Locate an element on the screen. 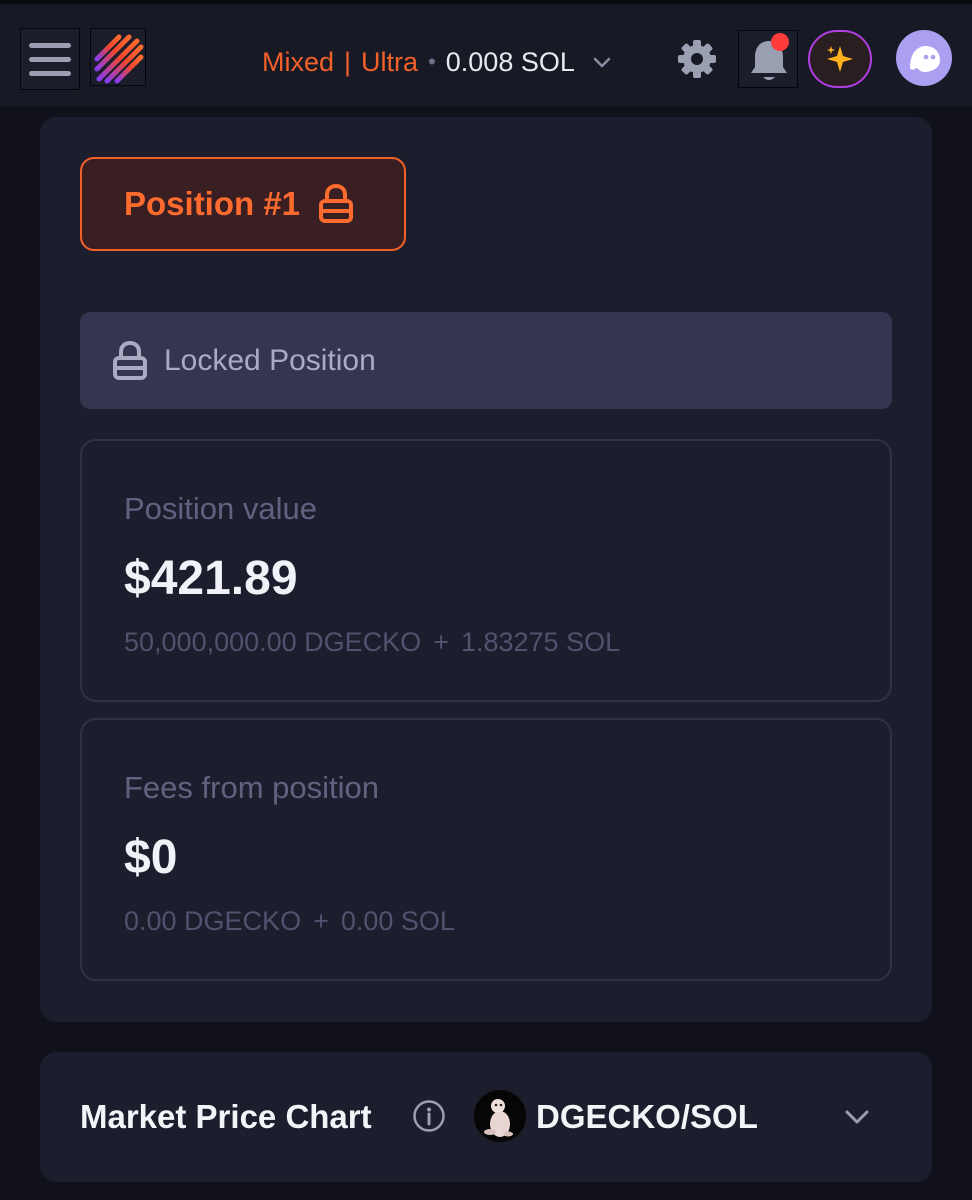 The height and width of the screenshot is (1200, 972). notification-badge is located at coordinates (780, 42).